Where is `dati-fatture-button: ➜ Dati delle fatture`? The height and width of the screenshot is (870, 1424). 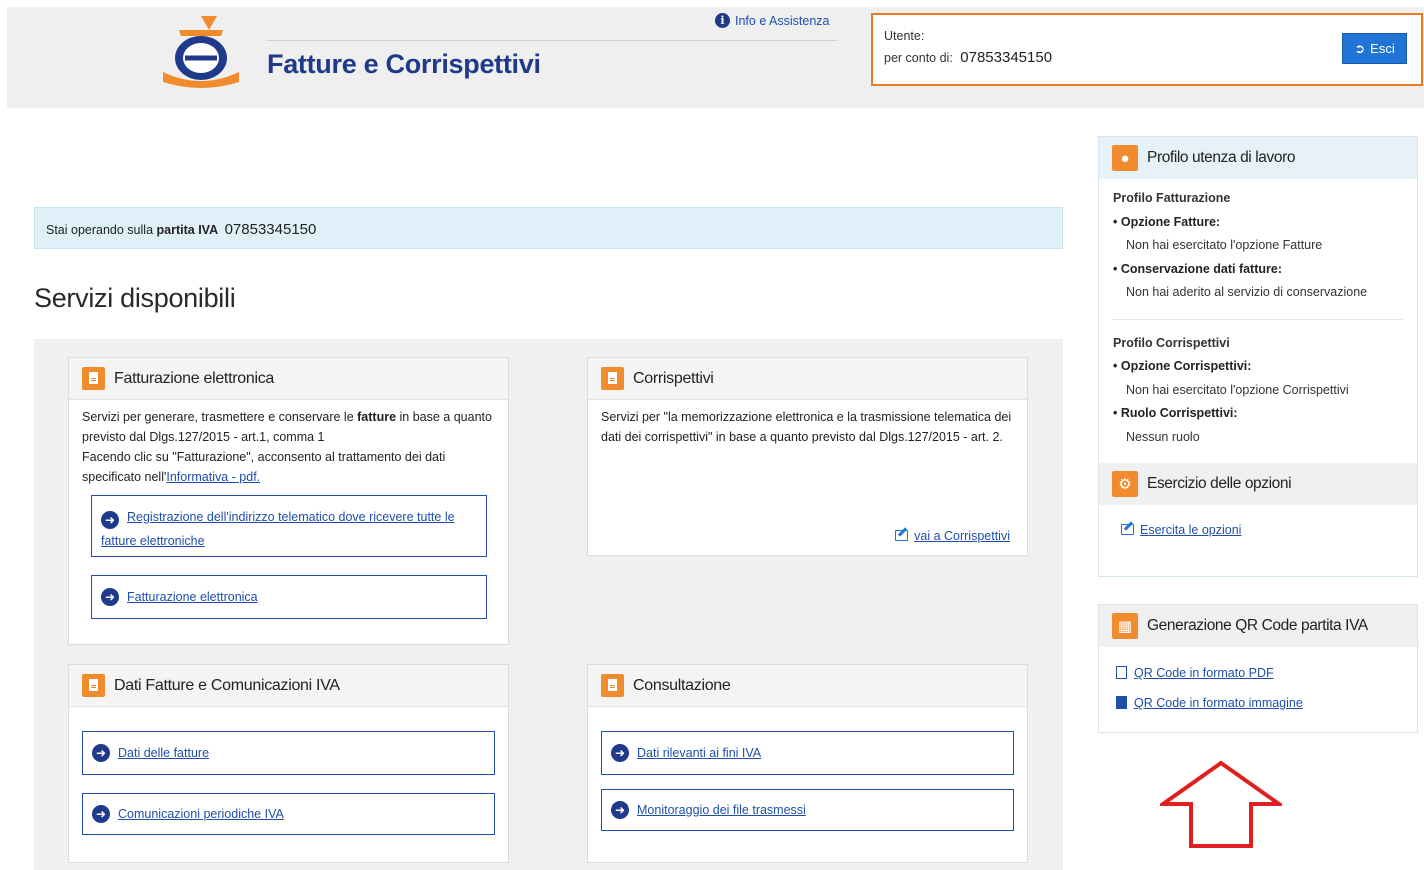 dati-fatture-button: ➜ Dati delle fatture is located at coordinates (288, 753).